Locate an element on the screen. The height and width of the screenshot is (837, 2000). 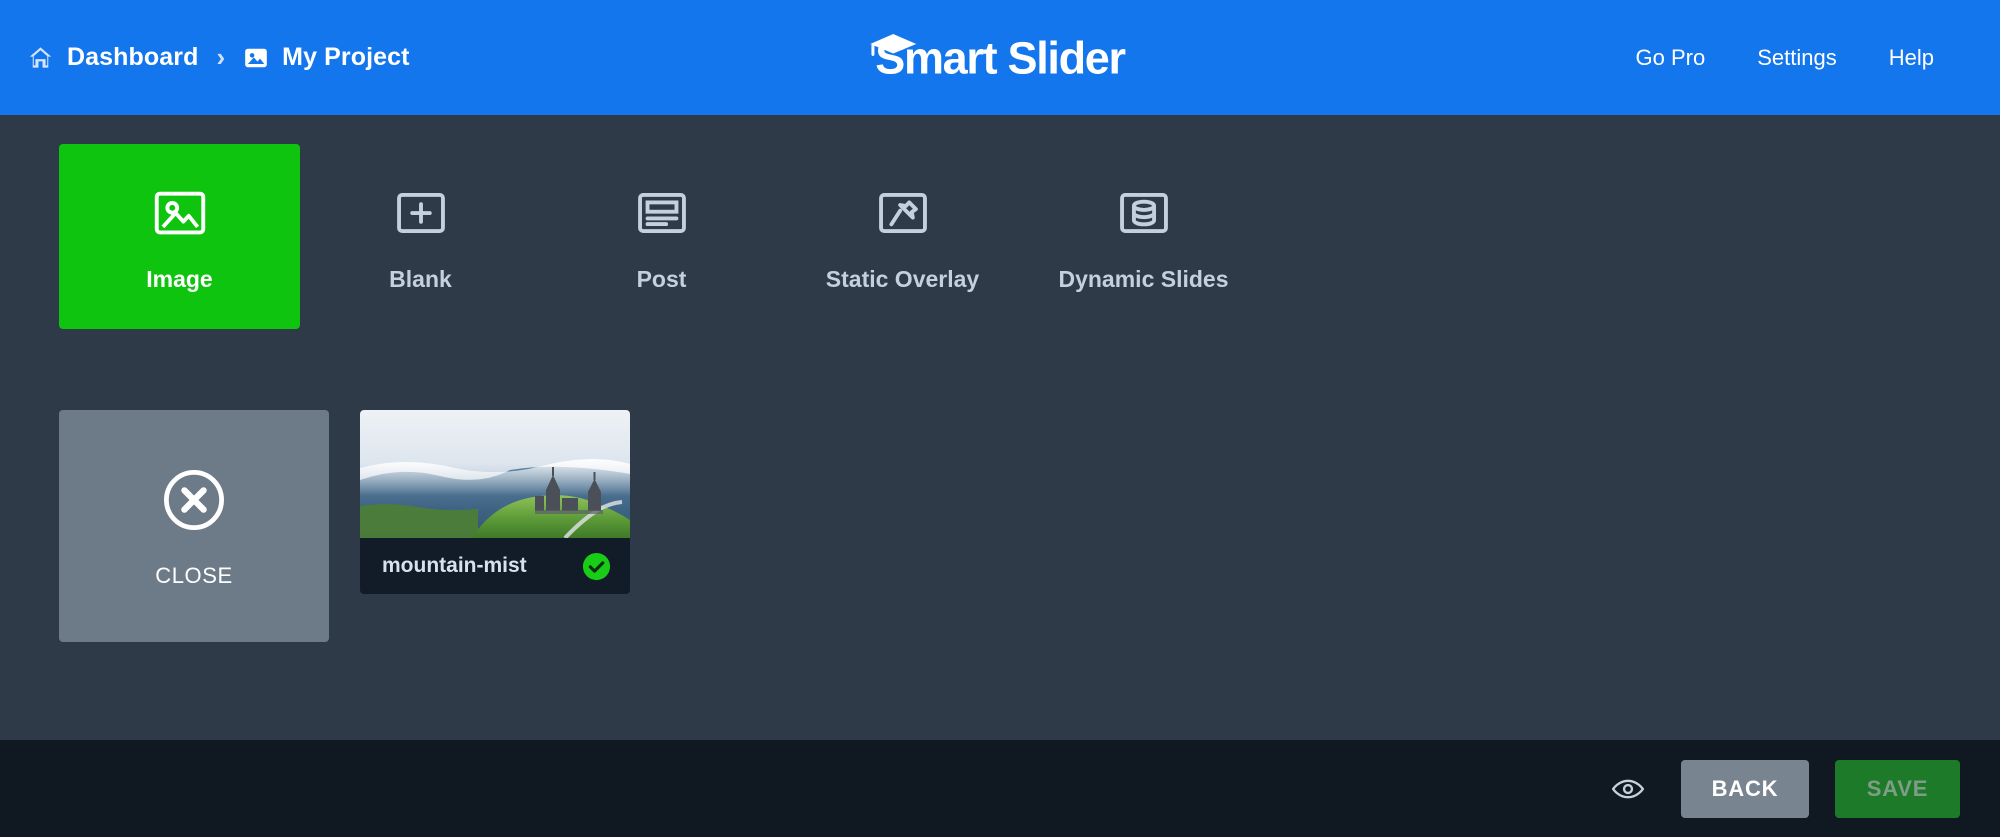
slide-type-post: Post is located at coordinates (661, 236).